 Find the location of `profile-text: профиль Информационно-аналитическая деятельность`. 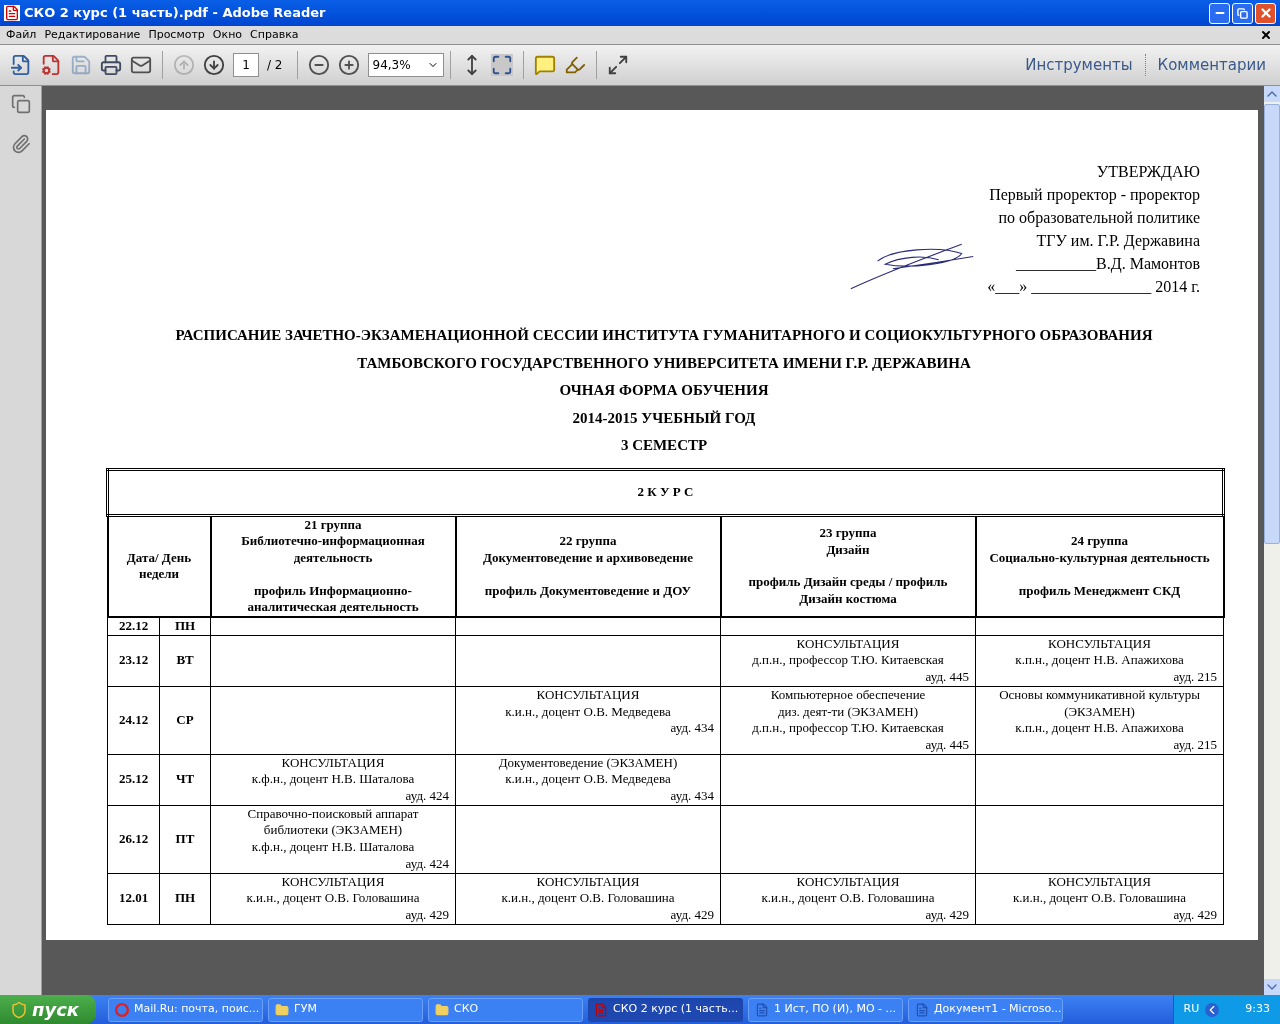

profile-text: профиль Информационно-аналитическая деятельность is located at coordinates (333, 599).